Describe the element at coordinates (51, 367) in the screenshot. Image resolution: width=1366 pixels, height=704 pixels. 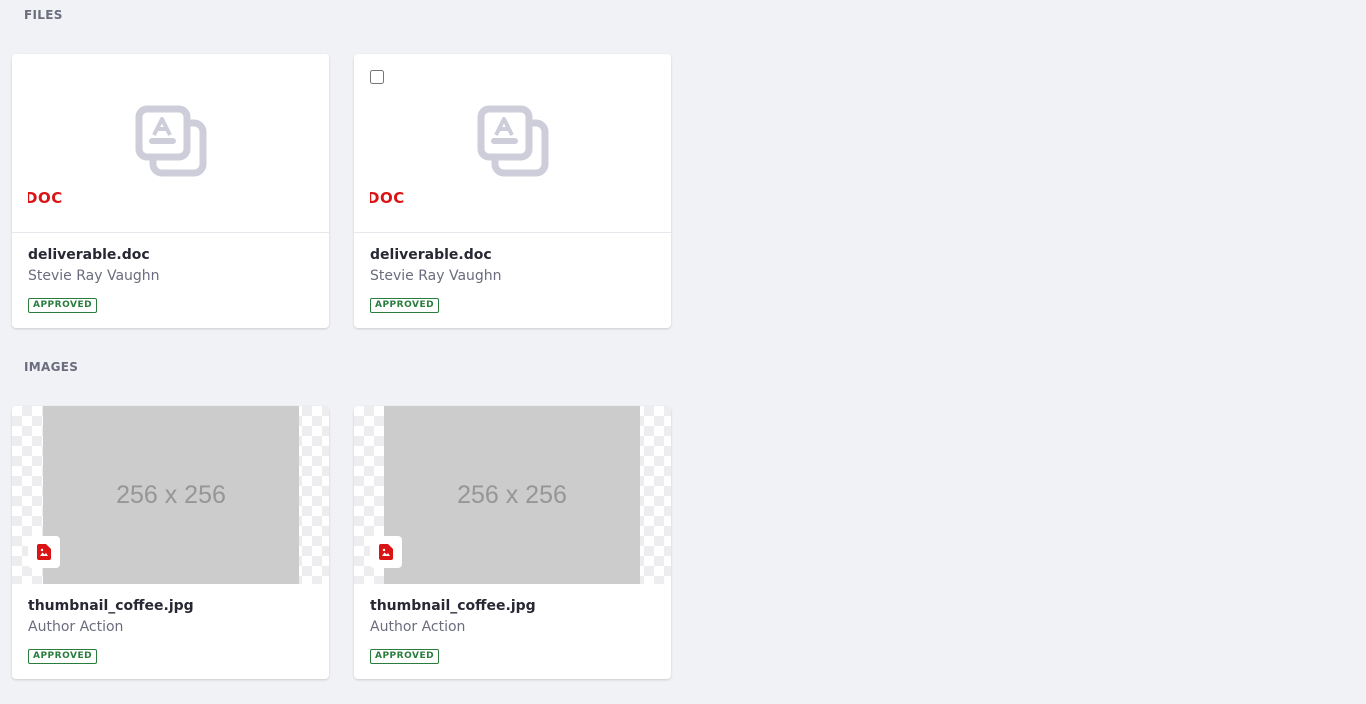
I see `section-label-images: IMAGES` at that location.